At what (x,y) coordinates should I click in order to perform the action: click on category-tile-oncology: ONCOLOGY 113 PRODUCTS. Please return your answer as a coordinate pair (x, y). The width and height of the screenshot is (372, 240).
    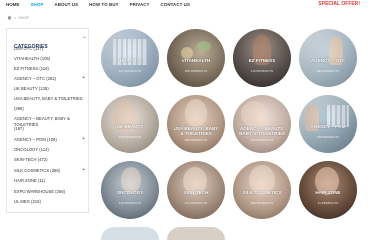
    Looking at the image, I should click on (130, 190).